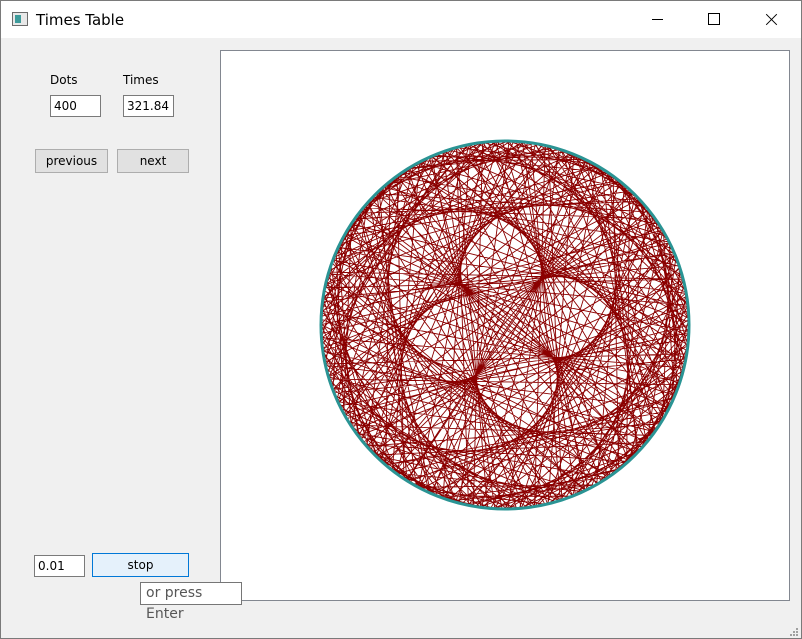 The height and width of the screenshot is (639, 802). What do you see at coordinates (141, 80) in the screenshot?
I see `times-label: Times` at bounding box center [141, 80].